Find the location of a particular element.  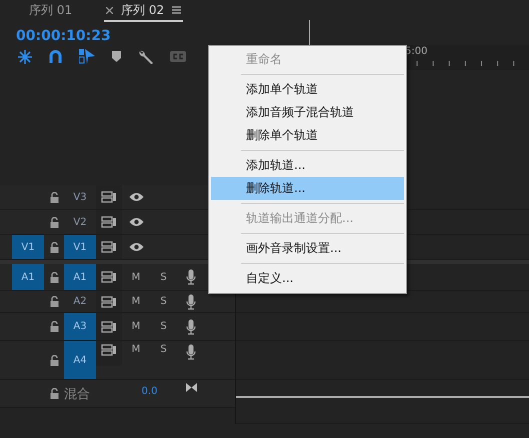

timecode: 00:00:10:23 is located at coordinates (126, 36).